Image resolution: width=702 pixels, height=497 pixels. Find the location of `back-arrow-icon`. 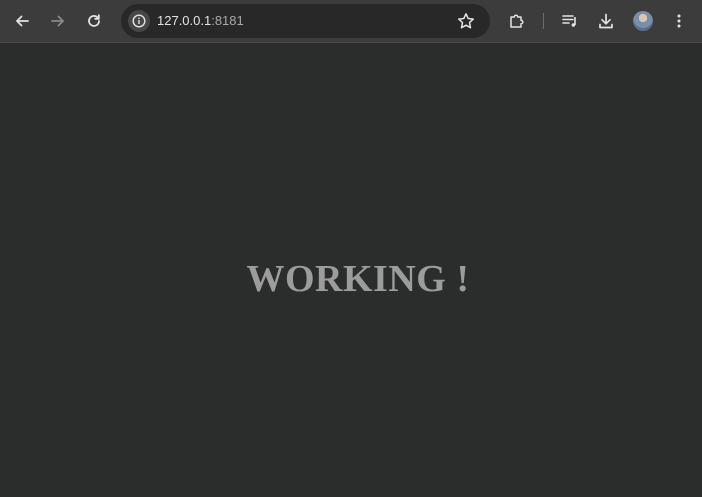

back-arrow-icon is located at coordinates (22, 21).